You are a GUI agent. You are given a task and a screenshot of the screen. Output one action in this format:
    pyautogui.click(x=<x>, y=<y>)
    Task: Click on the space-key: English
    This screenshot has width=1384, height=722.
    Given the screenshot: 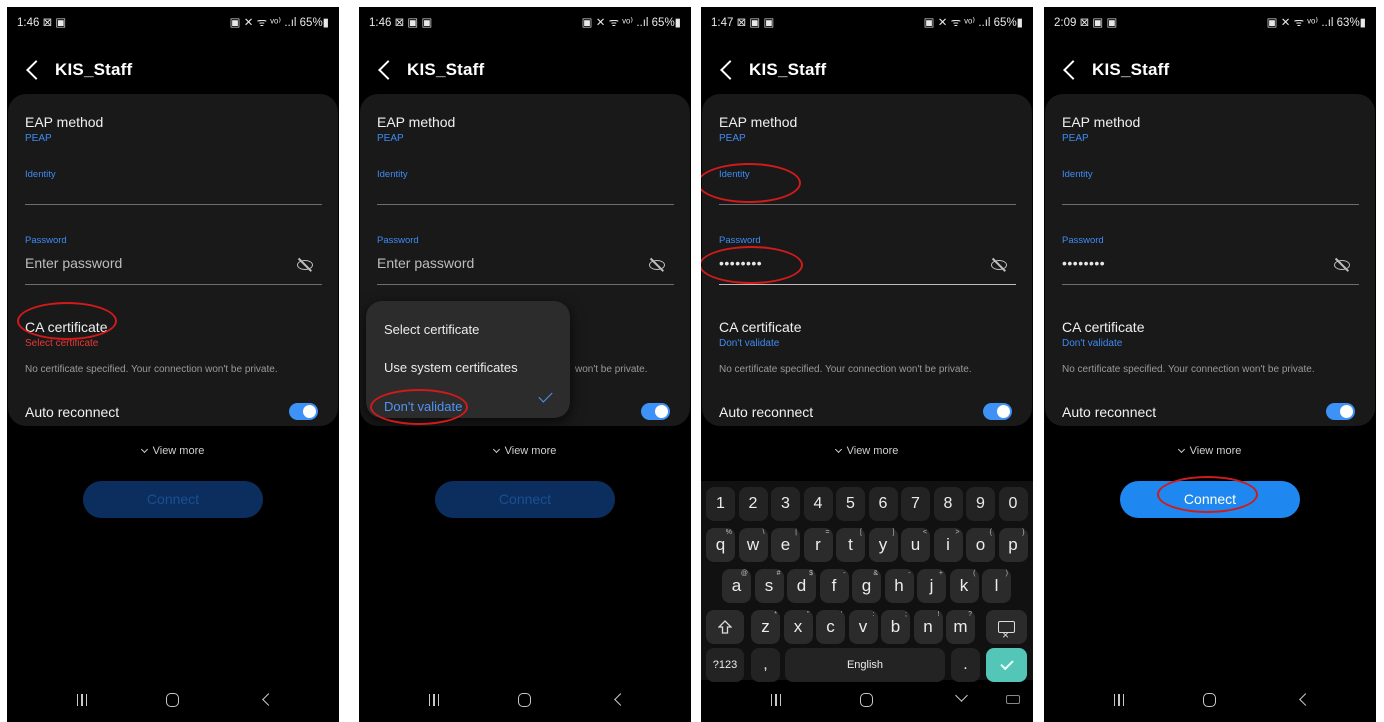 What is the action you would take?
    pyautogui.click(x=865, y=665)
    